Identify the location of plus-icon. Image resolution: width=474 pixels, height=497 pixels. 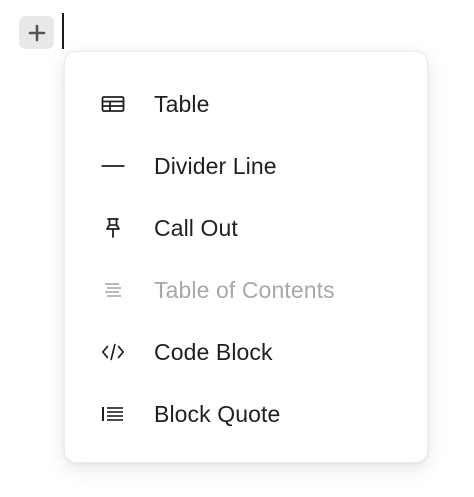
(37, 33).